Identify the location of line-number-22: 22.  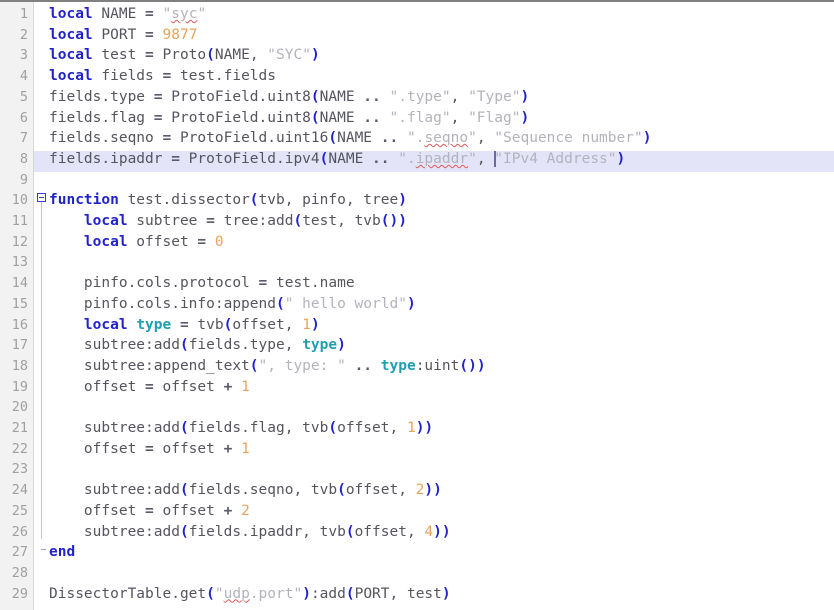
(19, 448).